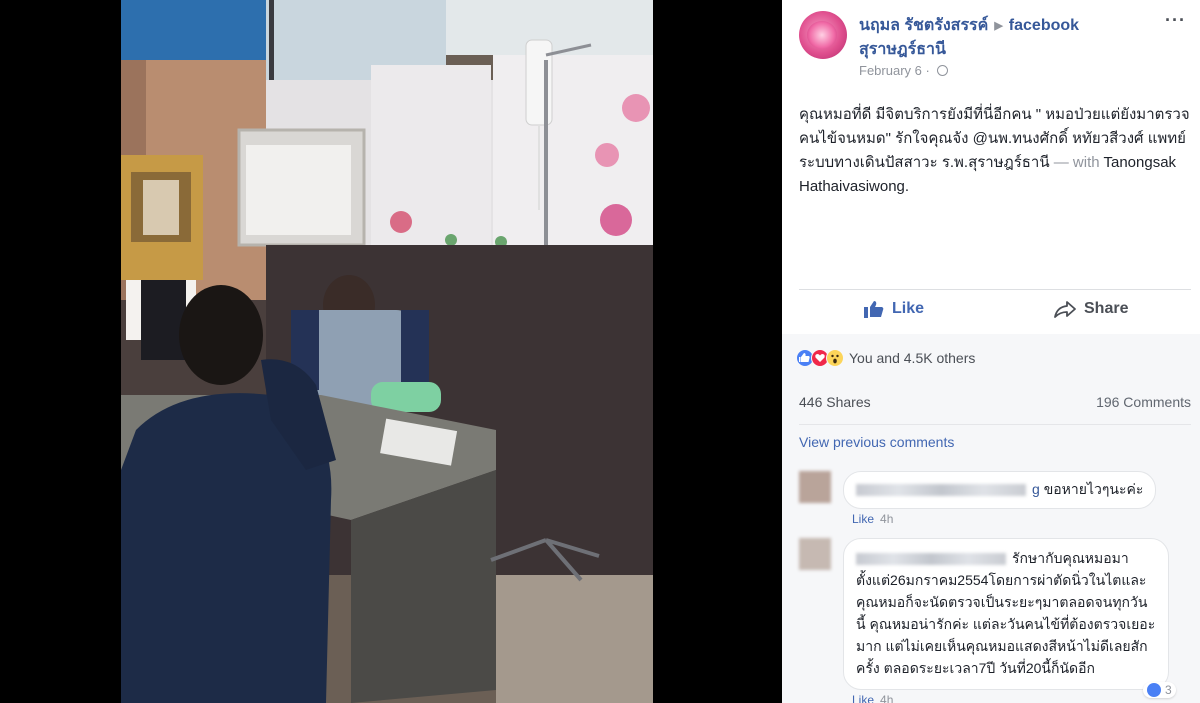 This screenshot has width=1200, height=703. I want to click on view-previous-comments-link: View previous comments, so click(876, 442).